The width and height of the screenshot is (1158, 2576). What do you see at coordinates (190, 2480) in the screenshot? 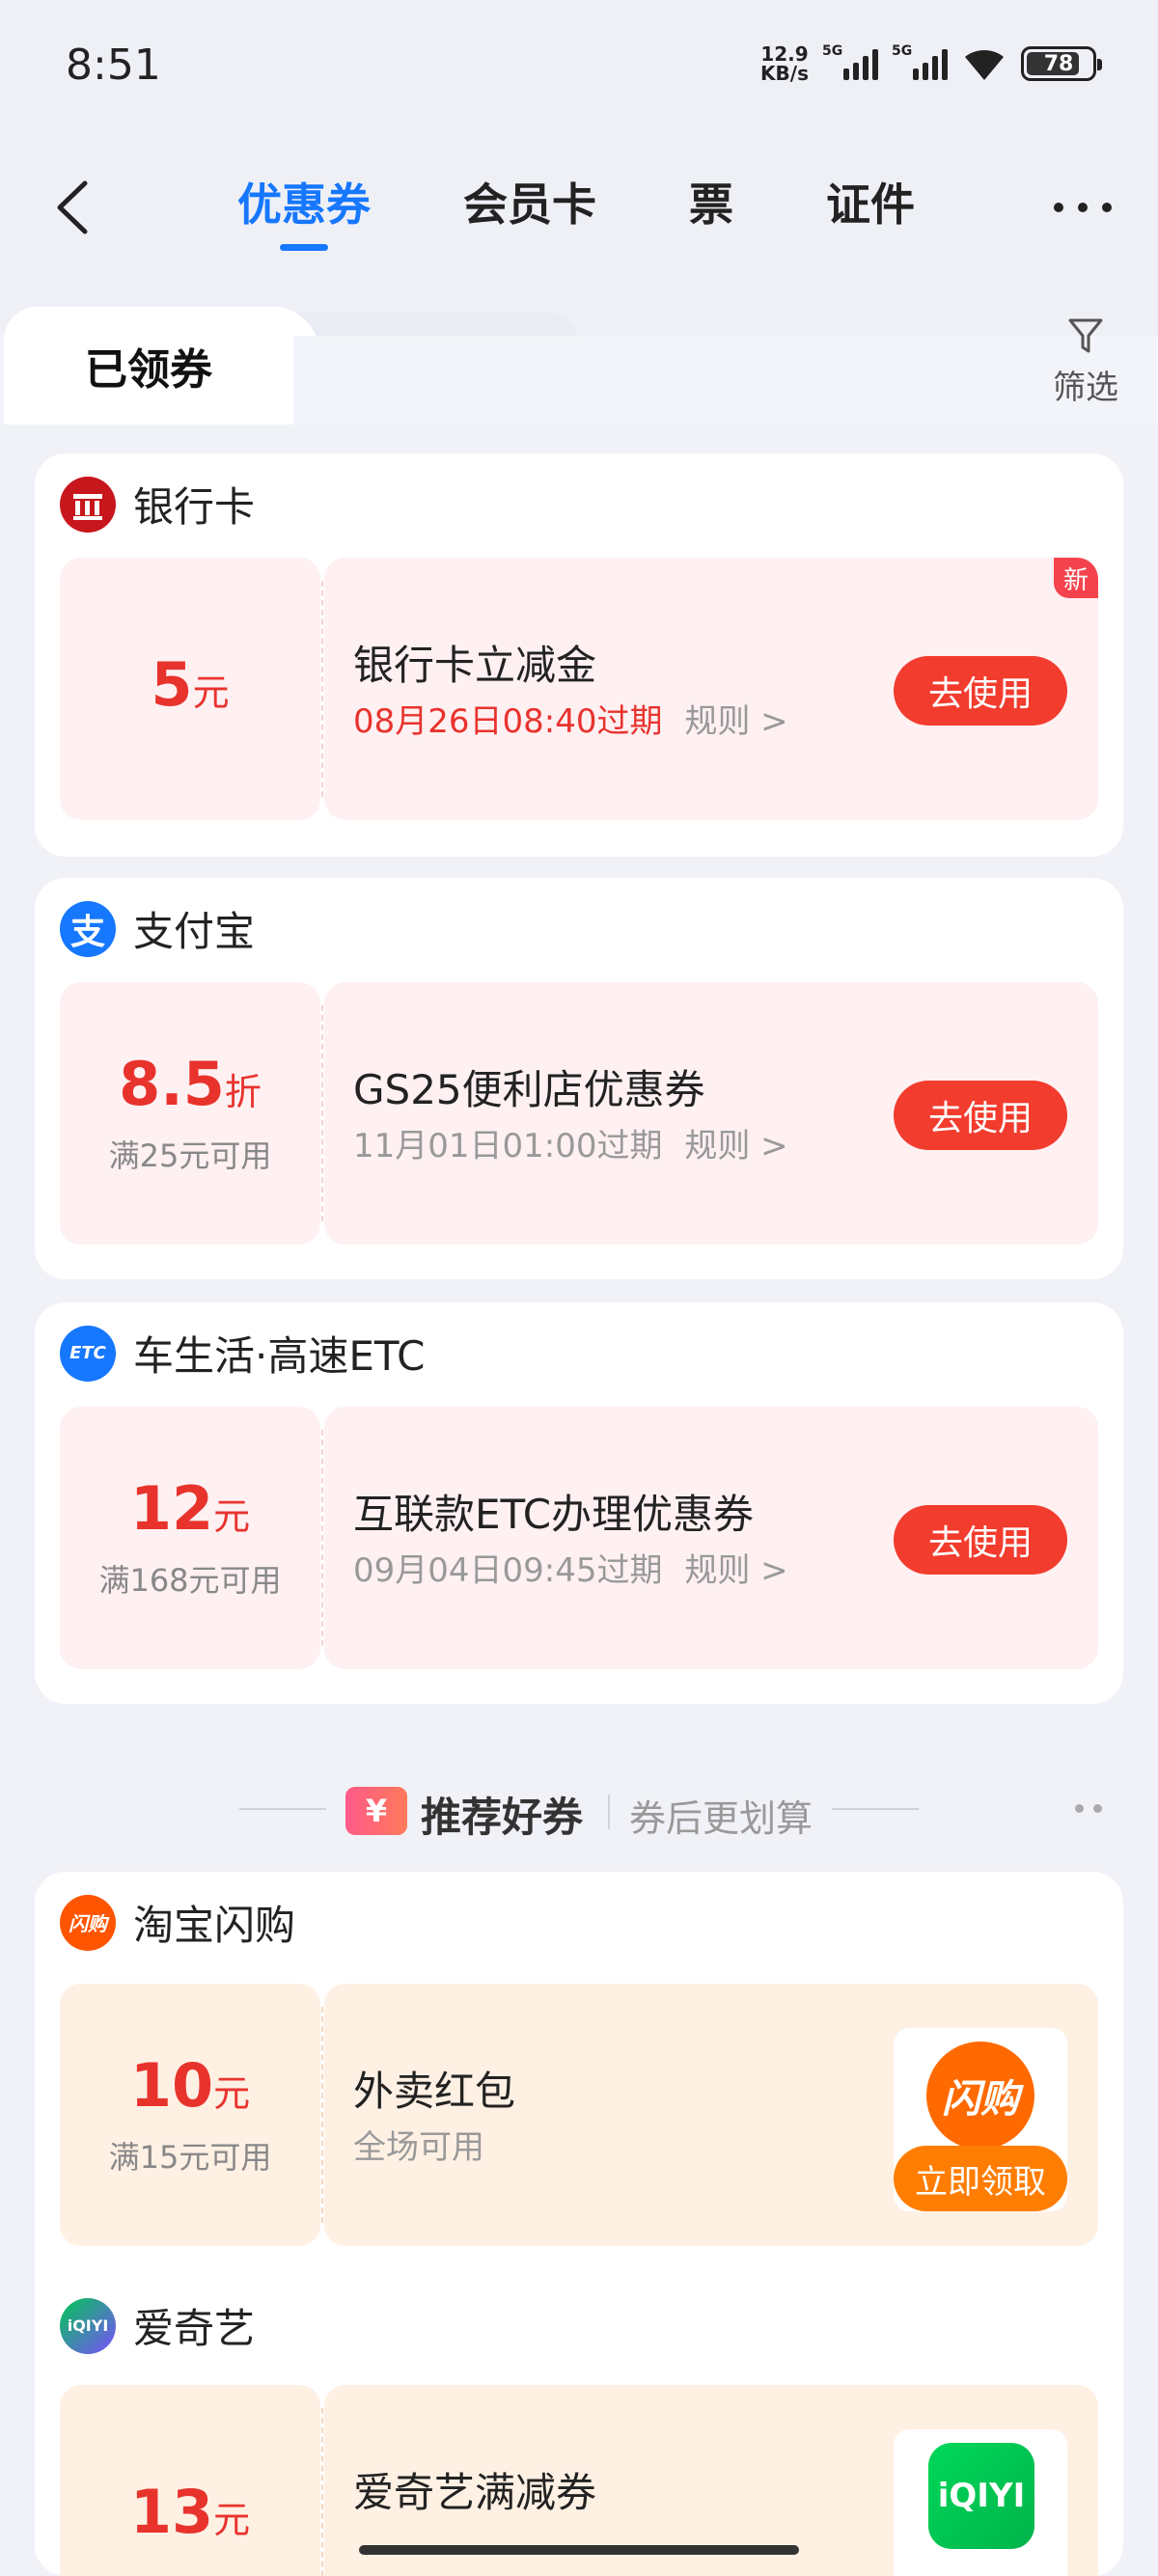
I see `coupon-value: 13元` at bounding box center [190, 2480].